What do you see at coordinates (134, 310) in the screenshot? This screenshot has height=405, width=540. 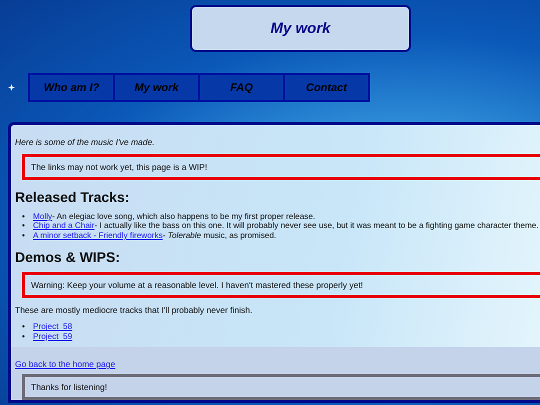 I see `demos-text: These are mostly mediocre tracks that I'll probably never finish.` at bounding box center [134, 310].